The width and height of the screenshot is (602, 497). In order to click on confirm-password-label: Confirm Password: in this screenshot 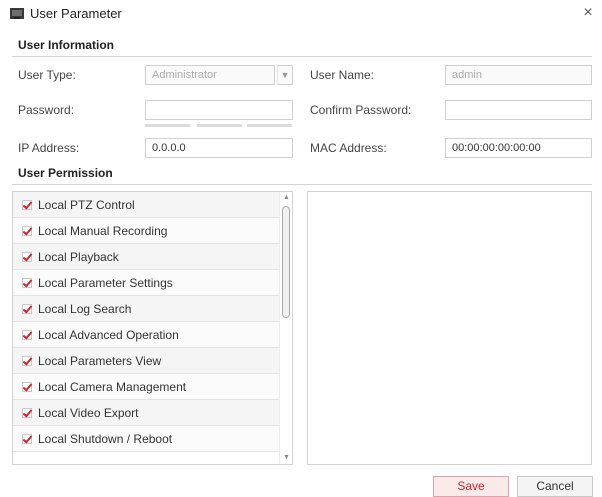, I will do `click(361, 110)`.